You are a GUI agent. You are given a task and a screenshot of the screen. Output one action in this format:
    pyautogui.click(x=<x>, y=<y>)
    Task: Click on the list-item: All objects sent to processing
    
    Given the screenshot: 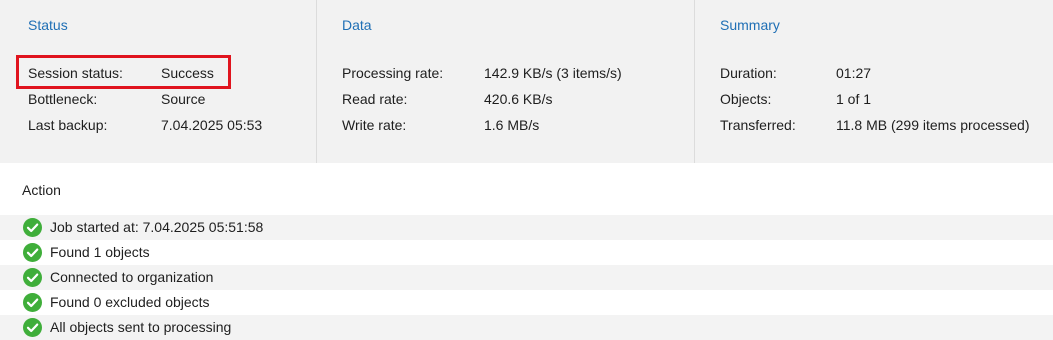 What is the action you would take?
    pyautogui.click(x=526, y=327)
    